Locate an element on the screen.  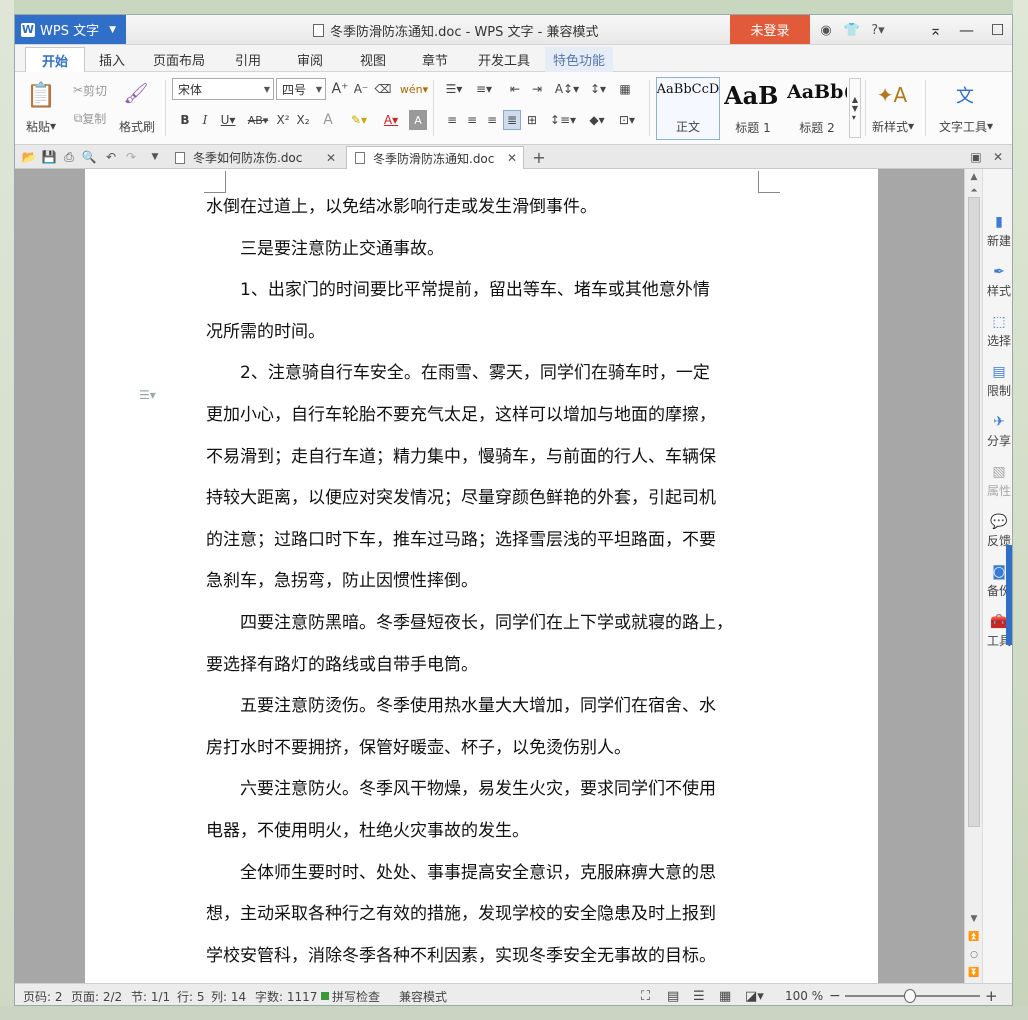
app-menu-button: W WPS 文字 ▼ is located at coordinates (70, 29).